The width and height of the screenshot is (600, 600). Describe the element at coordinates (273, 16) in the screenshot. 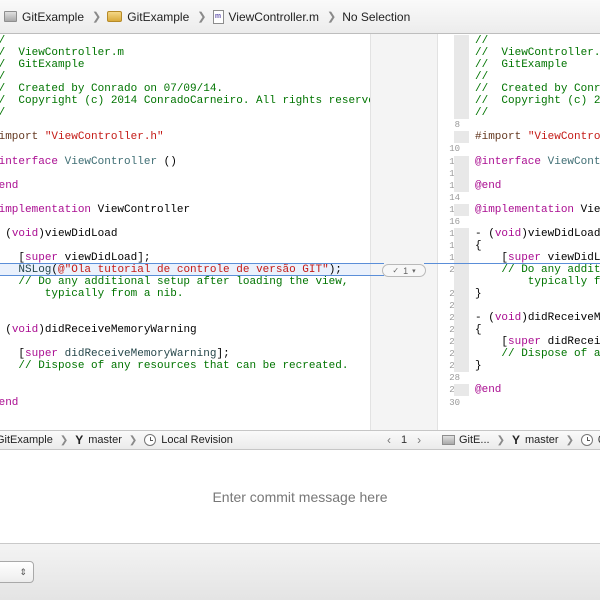

I see `jumpbar-file-label: ViewController.m` at that location.